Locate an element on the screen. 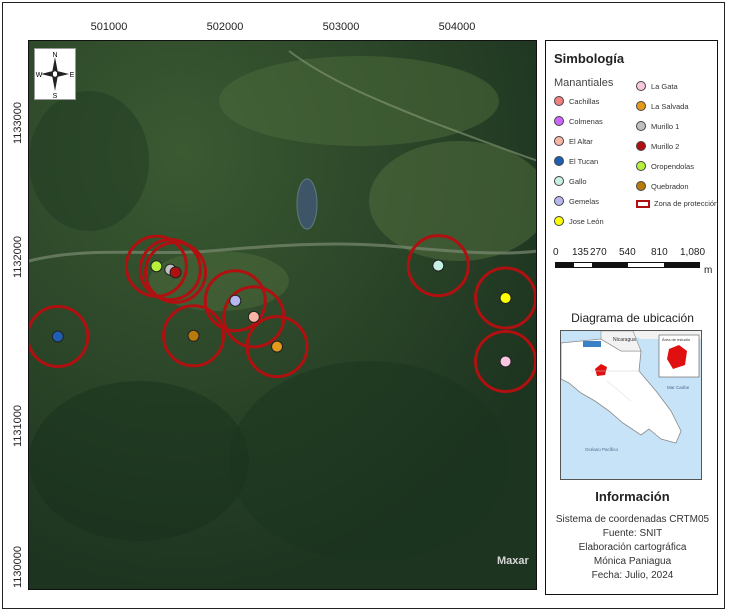 This screenshot has width=729, height=613. legend-subtitle: Manantiales is located at coordinates (584, 83).